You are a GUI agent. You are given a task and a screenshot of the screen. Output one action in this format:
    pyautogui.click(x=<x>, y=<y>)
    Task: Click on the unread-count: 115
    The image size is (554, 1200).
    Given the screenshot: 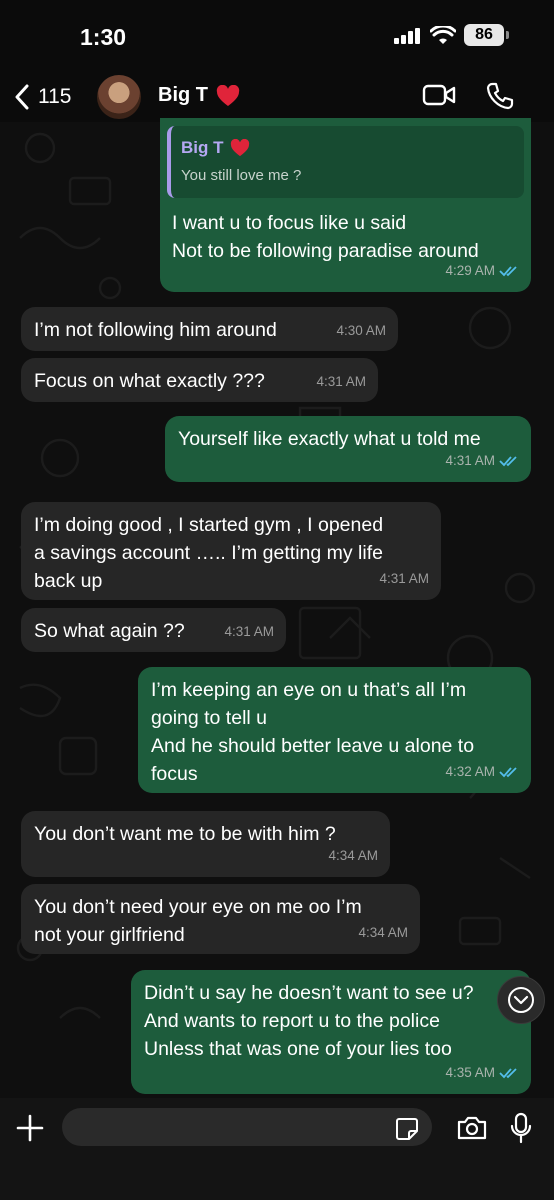 What is the action you would take?
    pyautogui.click(x=55, y=96)
    